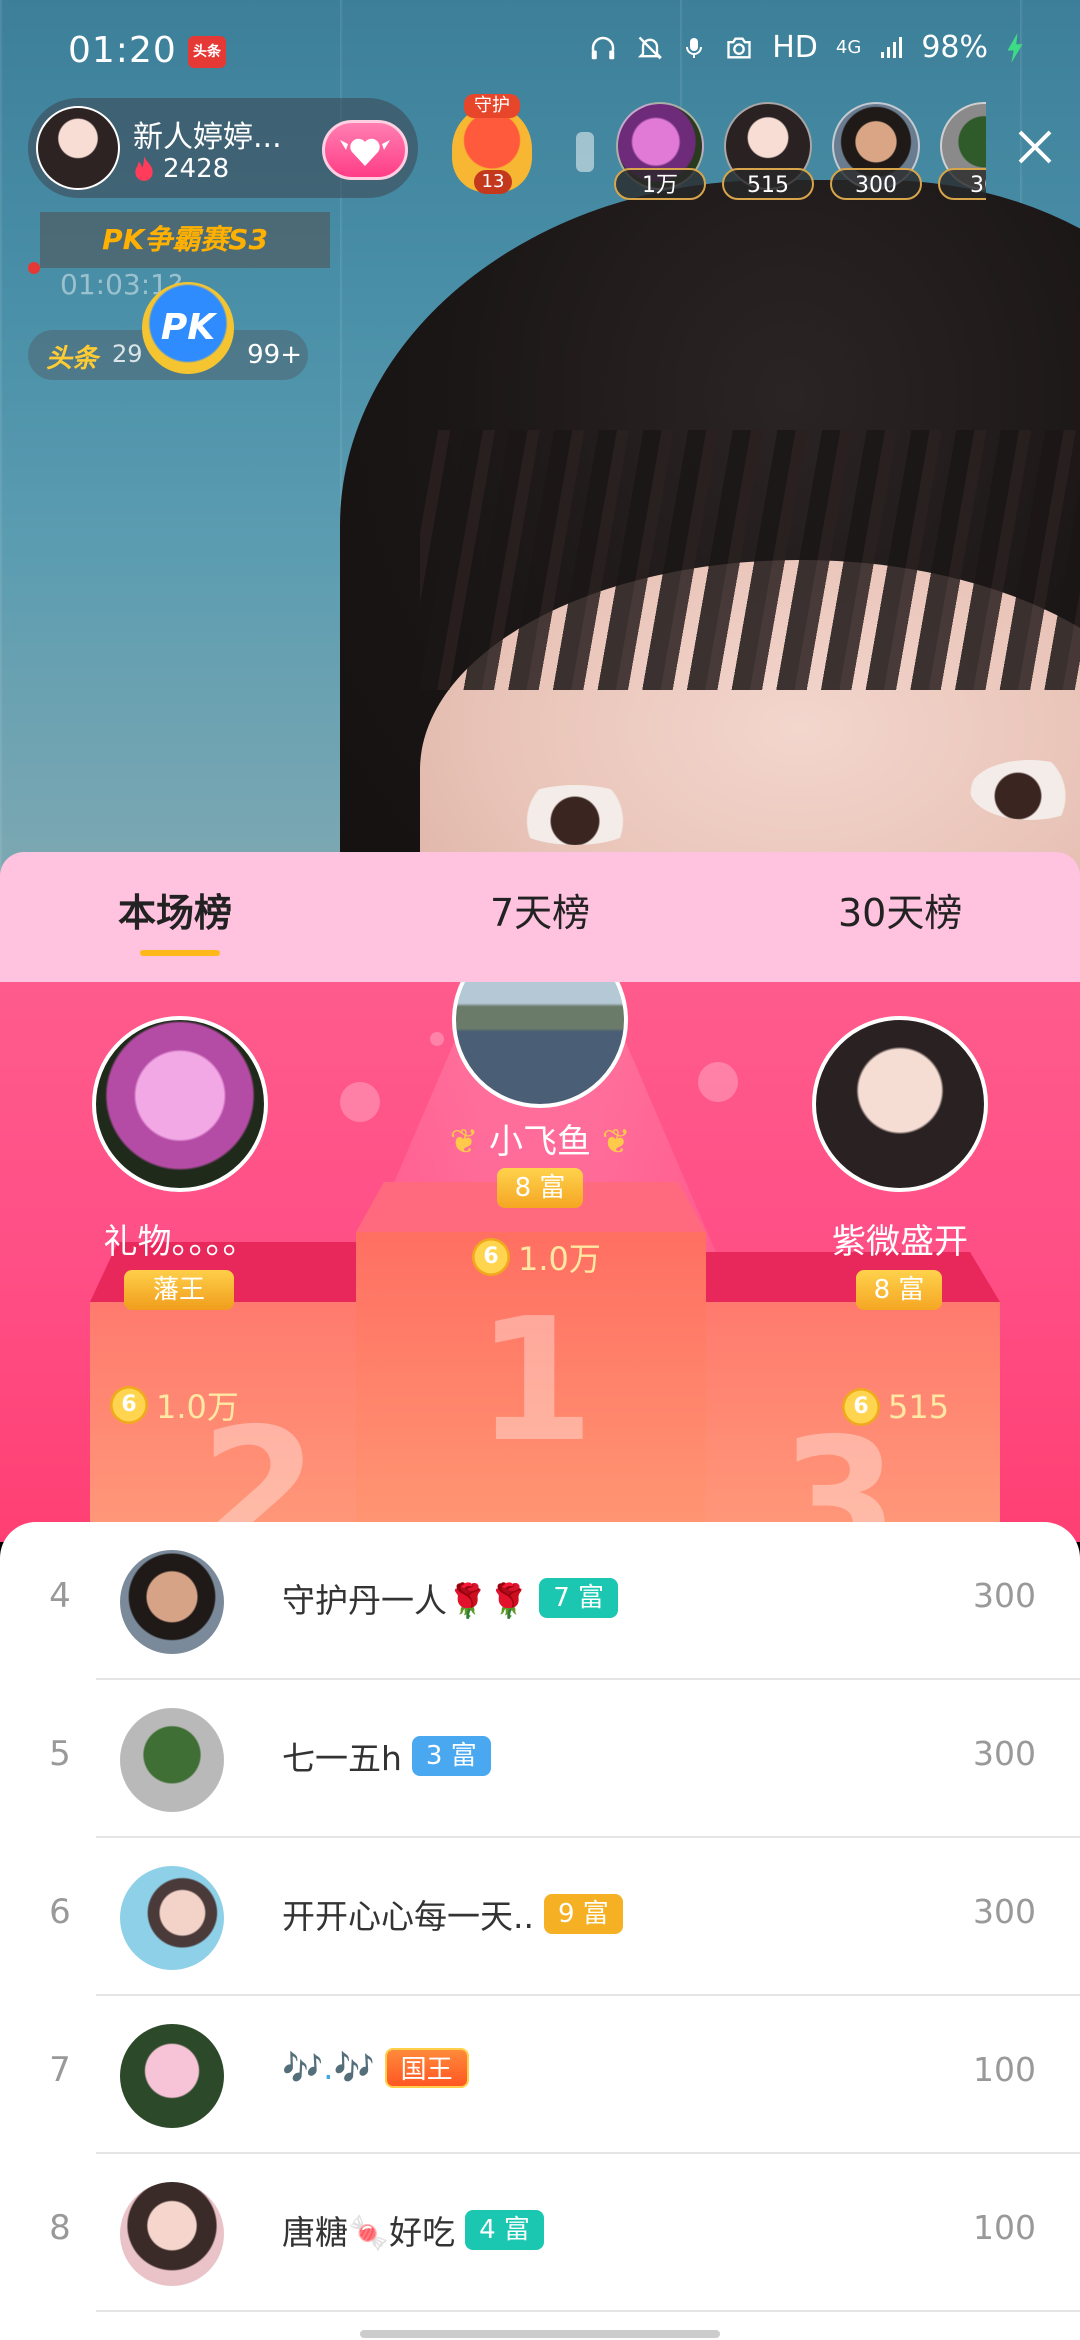 The image size is (1080, 2340). What do you see at coordinates (535, 1381) in the screenshot?
I see `podium-digit-1: 1` at bounding box center [535, 1381].